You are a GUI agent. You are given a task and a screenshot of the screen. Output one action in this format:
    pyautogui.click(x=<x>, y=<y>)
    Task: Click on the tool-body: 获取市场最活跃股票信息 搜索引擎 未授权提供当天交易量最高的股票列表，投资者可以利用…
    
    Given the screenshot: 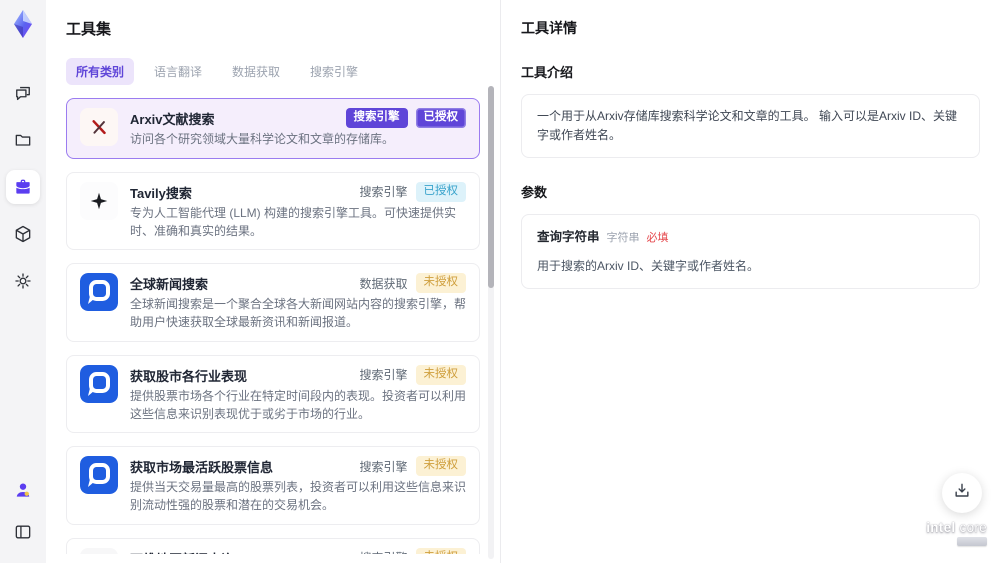 What is the action you would take?
    pyautogui.click(x=298, y=485)
    